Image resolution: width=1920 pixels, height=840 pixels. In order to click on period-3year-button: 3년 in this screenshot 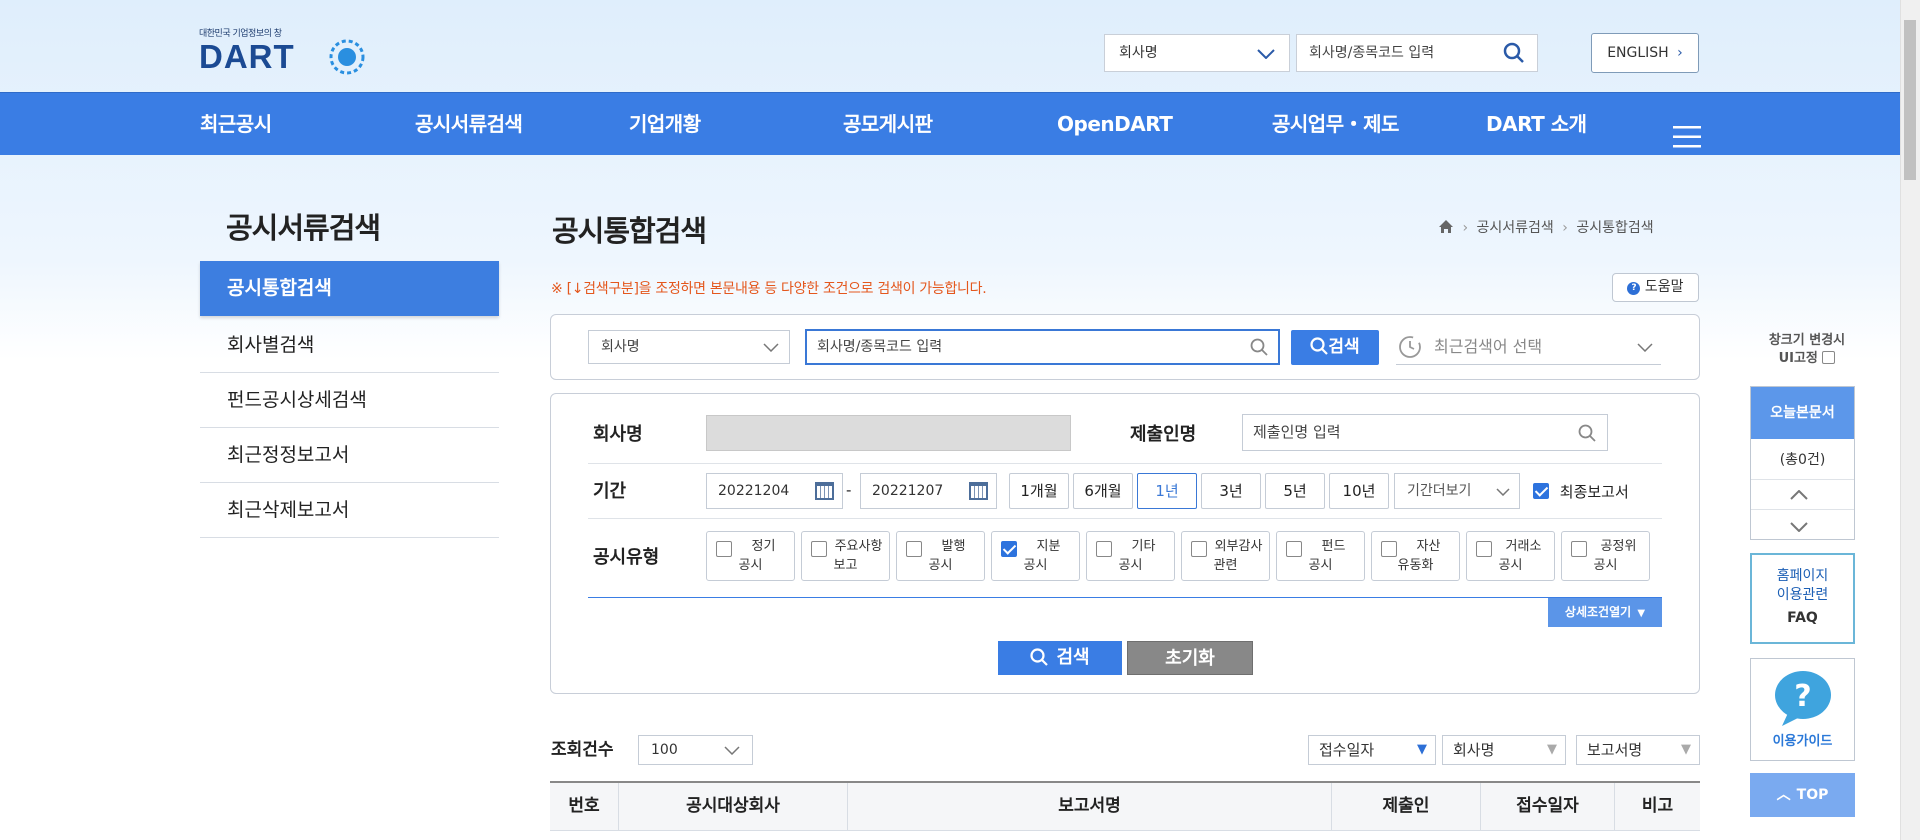, I will do `click(1231, 491)`.